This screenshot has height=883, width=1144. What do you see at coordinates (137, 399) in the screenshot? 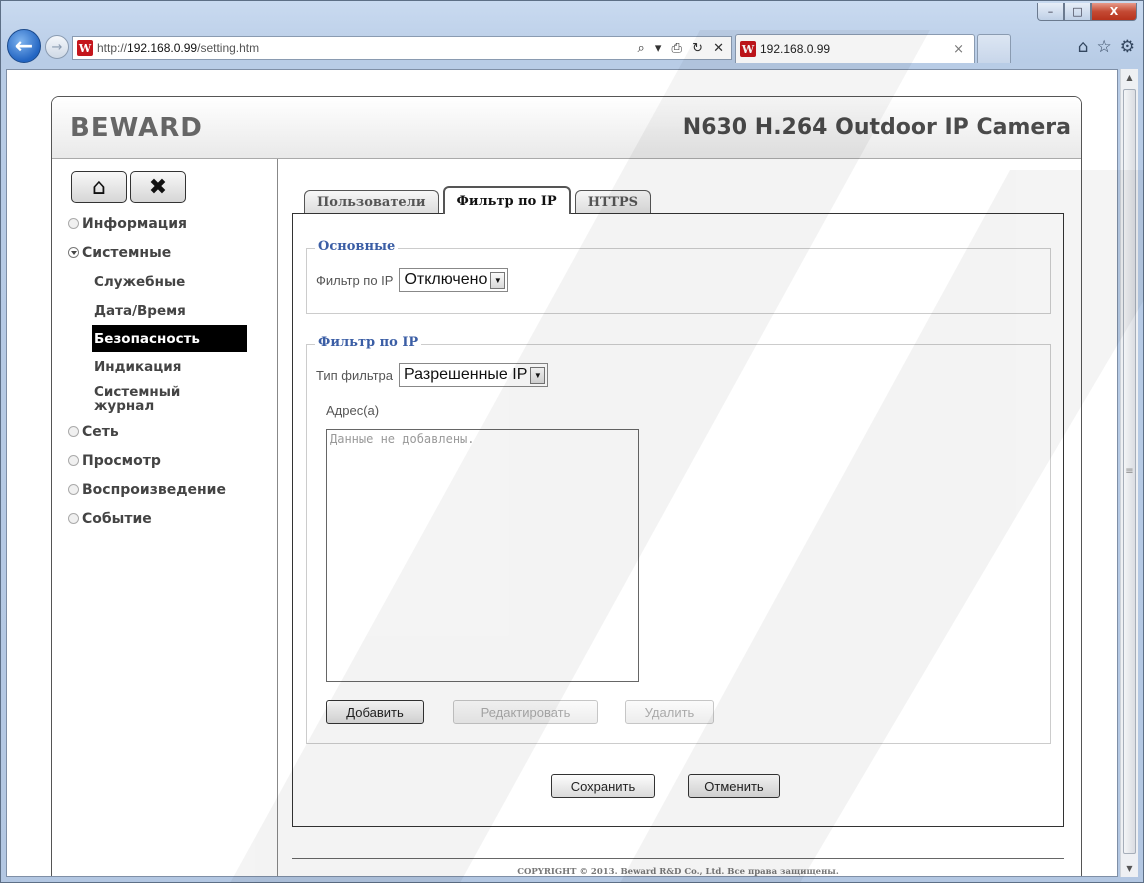
I see `sidebar-item-label: Системный журнал` at bounding box center [137, 399].